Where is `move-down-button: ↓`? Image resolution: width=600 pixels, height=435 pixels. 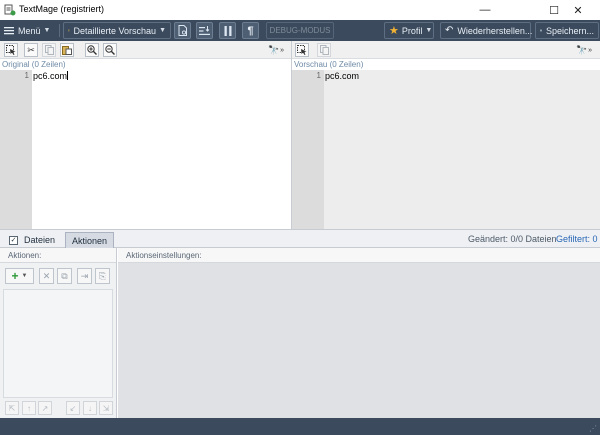
move-down-button: ↓ is located at coordinates (90, 408).